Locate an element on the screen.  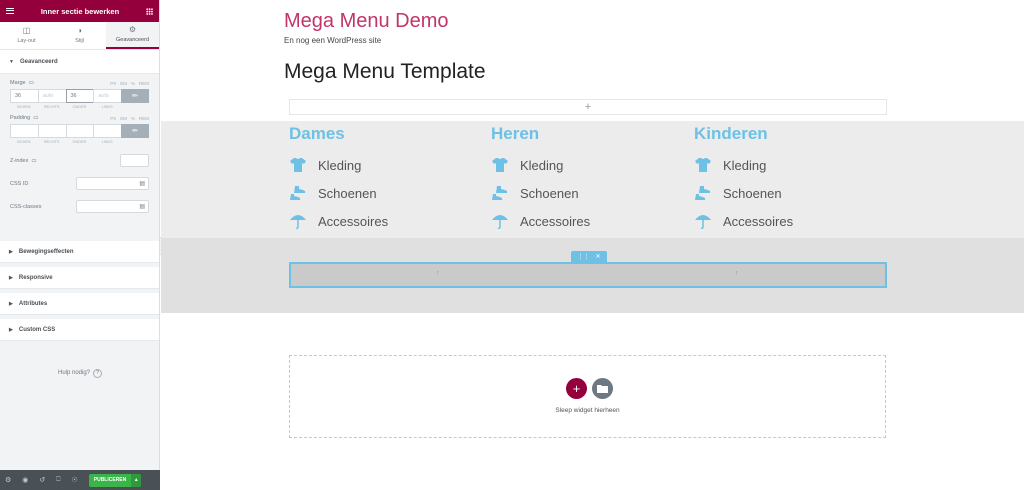
section-handle: ⋮⋮ ✕ is located at coordinates (589, 256).